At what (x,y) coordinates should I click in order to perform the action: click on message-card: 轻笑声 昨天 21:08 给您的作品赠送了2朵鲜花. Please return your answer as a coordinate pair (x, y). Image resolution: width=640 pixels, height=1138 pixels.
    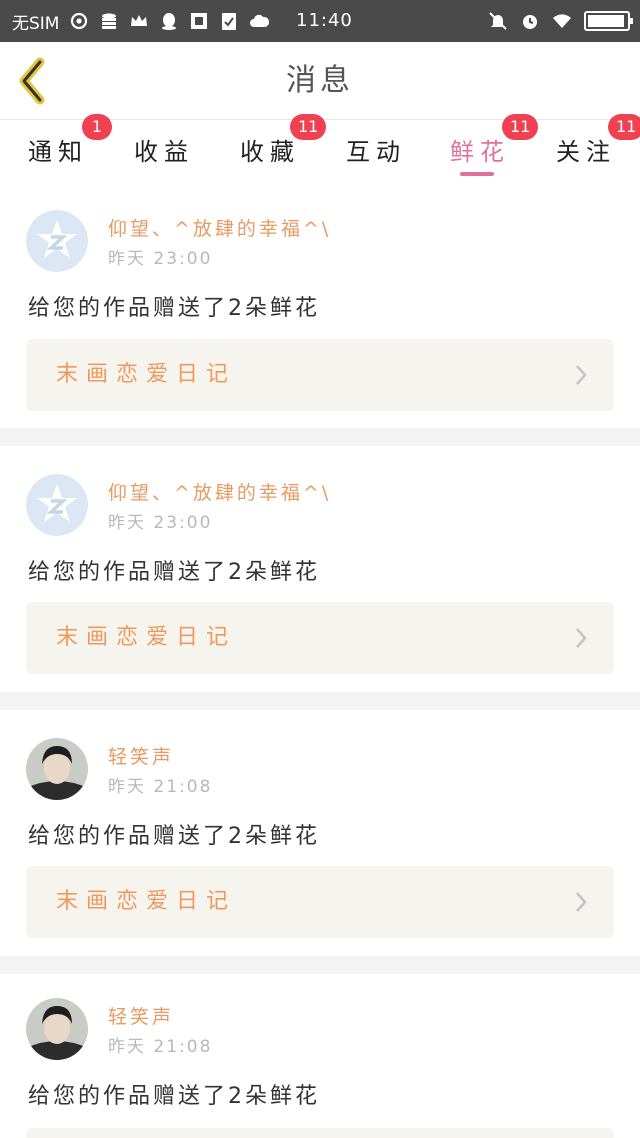
    Looking at the image, I should click on (320, 1056).